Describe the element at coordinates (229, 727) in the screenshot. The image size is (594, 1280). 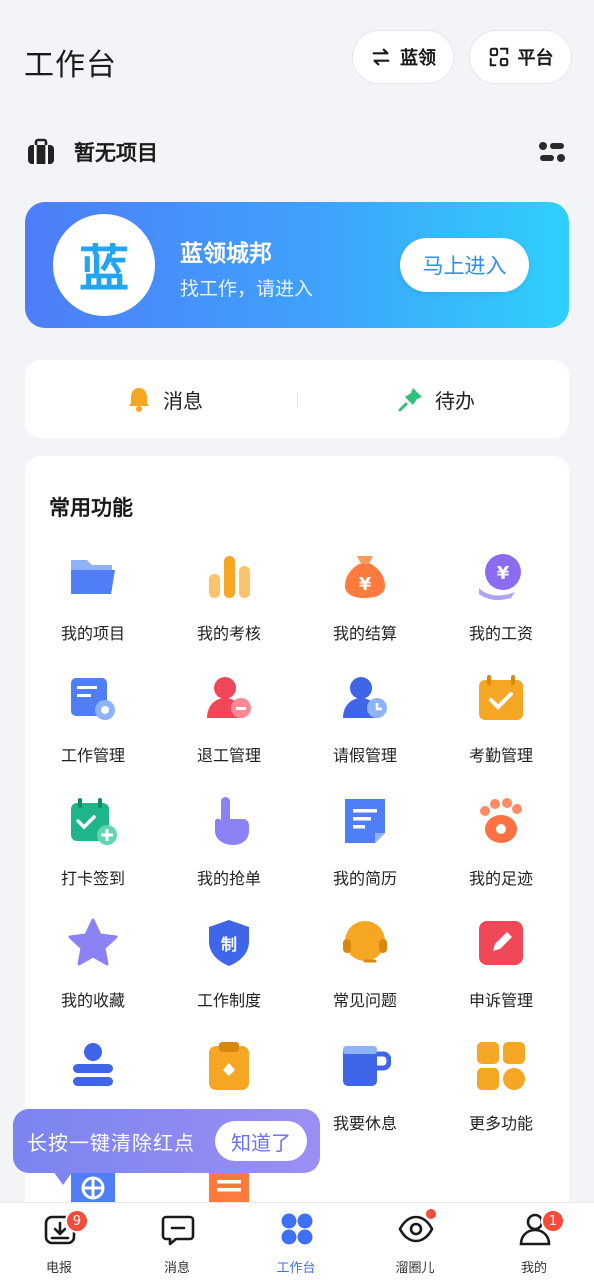
I see `function-resign-management: 退工管理` at that location.